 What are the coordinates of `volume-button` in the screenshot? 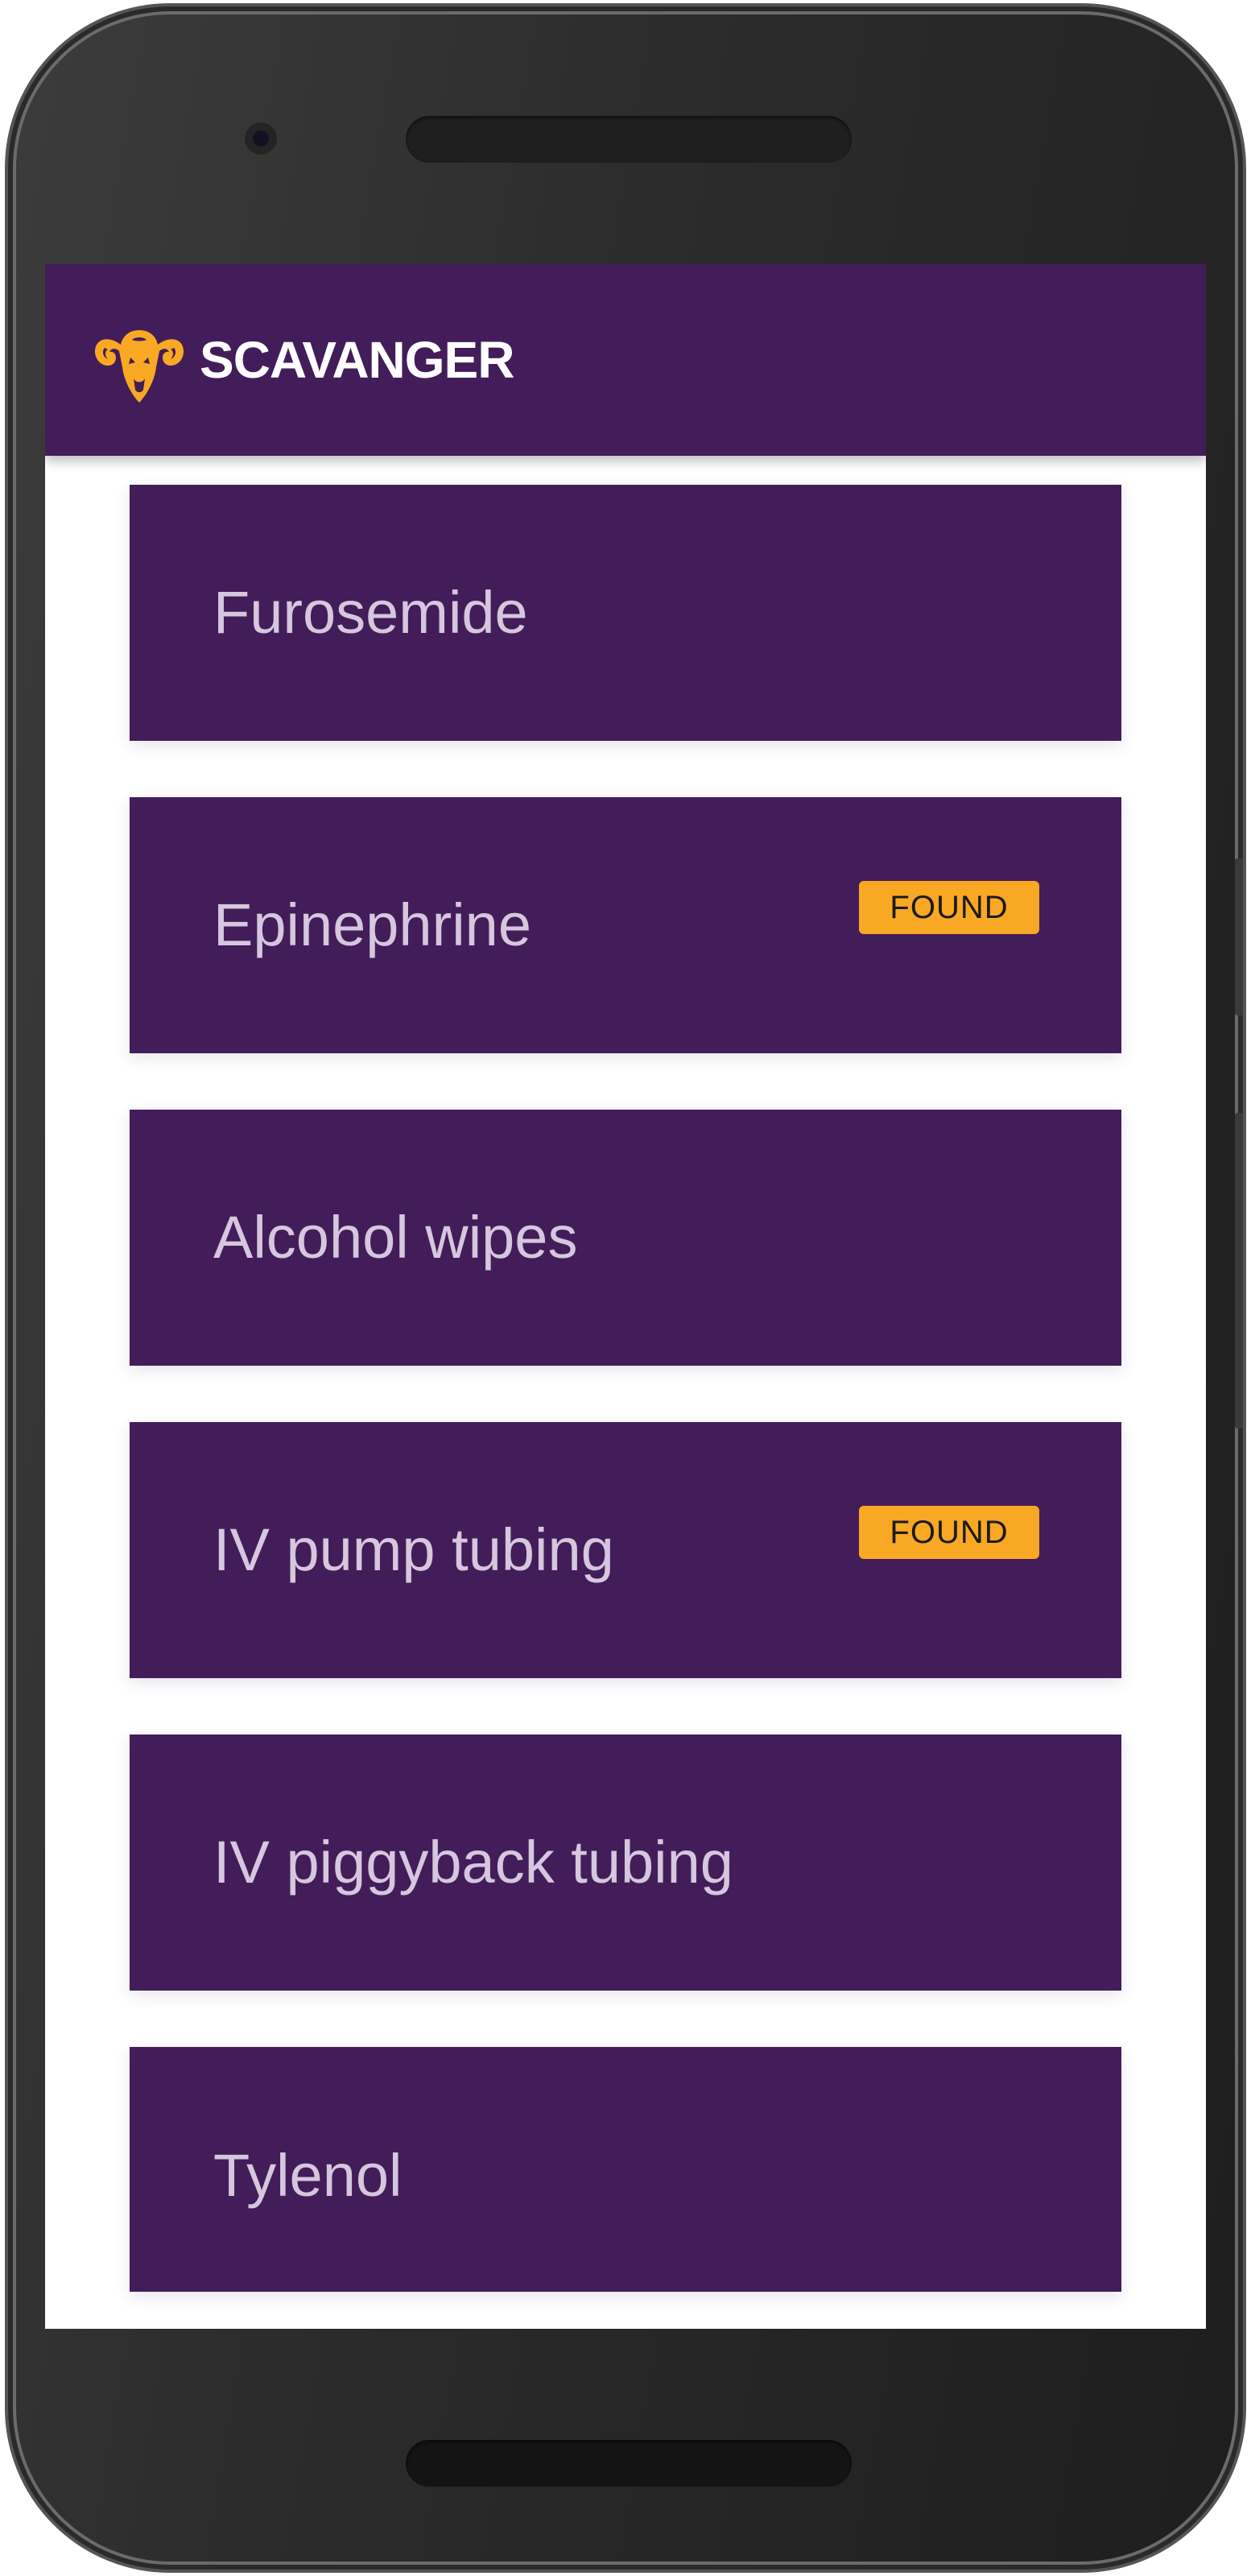 It's located at (1239, 936).